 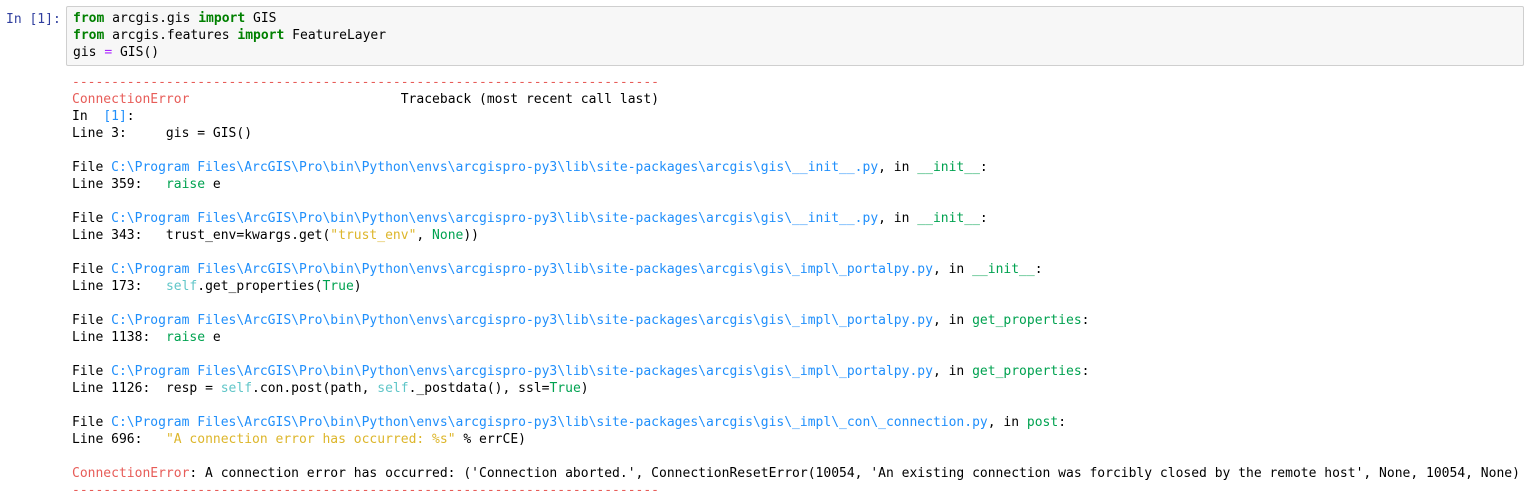 I want to click on traceback-line-3: Line 3: gis = GIS(), so click(x=162, y=133).